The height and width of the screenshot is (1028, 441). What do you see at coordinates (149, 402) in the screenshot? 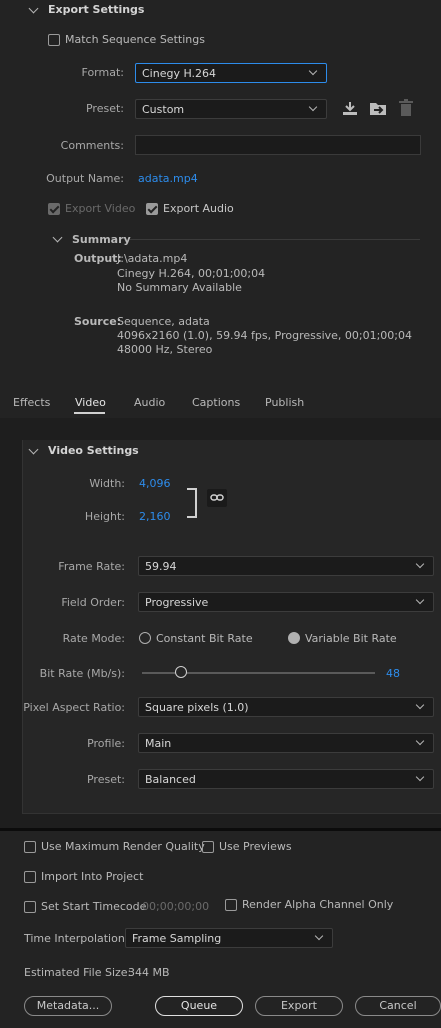
I see `tab-audio: Audio` at bounding box center [149, 402].